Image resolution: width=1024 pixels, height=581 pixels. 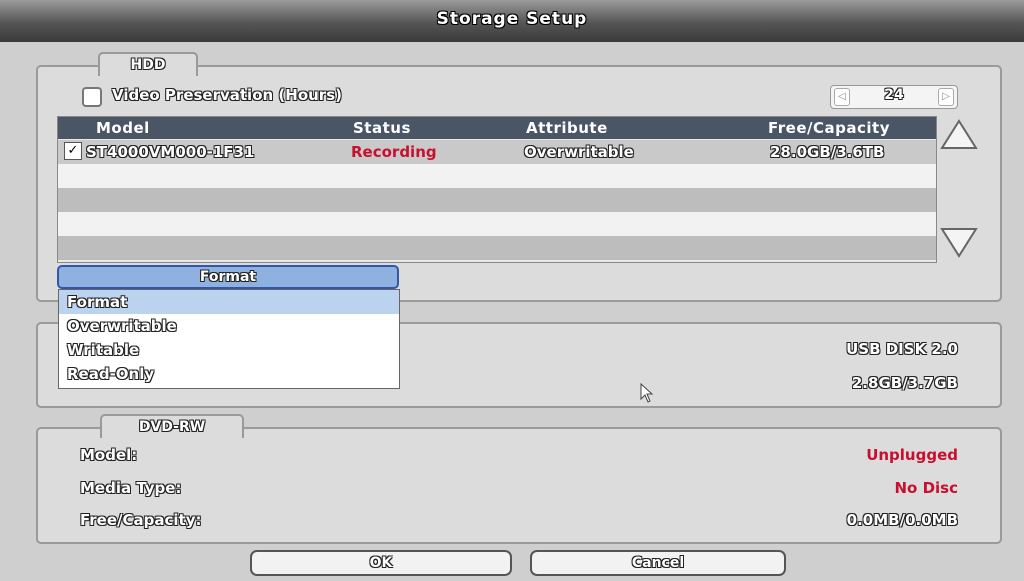 What do you see at coordinates (227, 95) in the screenshot?
I see `video-preservation-label: Video Preservation (Hours)` at bounding box center [227, 95].